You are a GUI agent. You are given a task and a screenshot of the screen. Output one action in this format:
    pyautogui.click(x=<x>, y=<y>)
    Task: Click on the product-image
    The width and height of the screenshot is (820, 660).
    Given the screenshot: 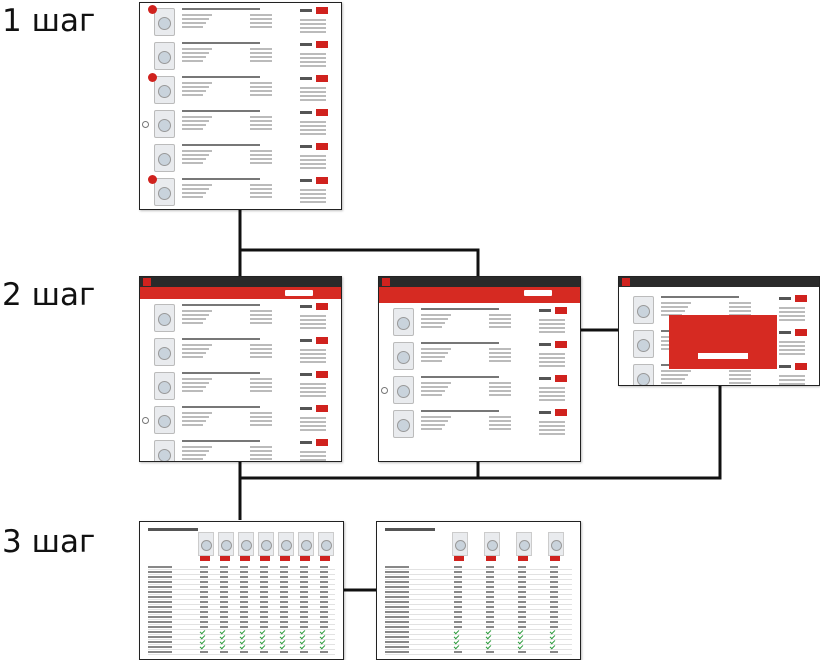 What is the action you would take?
    pyautogui.click(x=164, y=124)
    